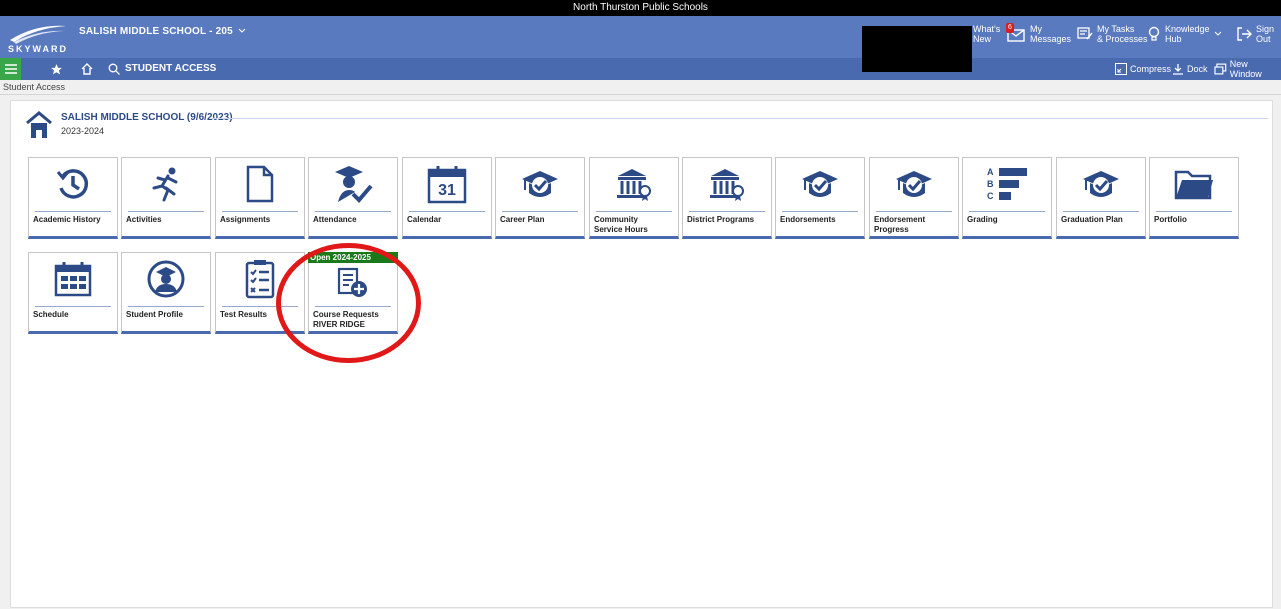 The width and height of the screenshot is (1281, 609). I want to click on history-icon, so click(73, 184).